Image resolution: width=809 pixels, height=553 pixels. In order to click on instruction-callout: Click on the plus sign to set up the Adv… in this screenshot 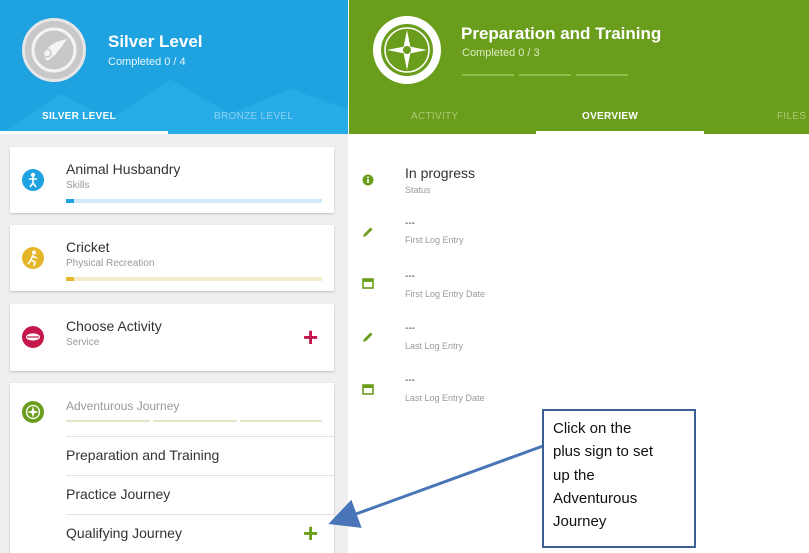, I will do `click(619, 478)`.